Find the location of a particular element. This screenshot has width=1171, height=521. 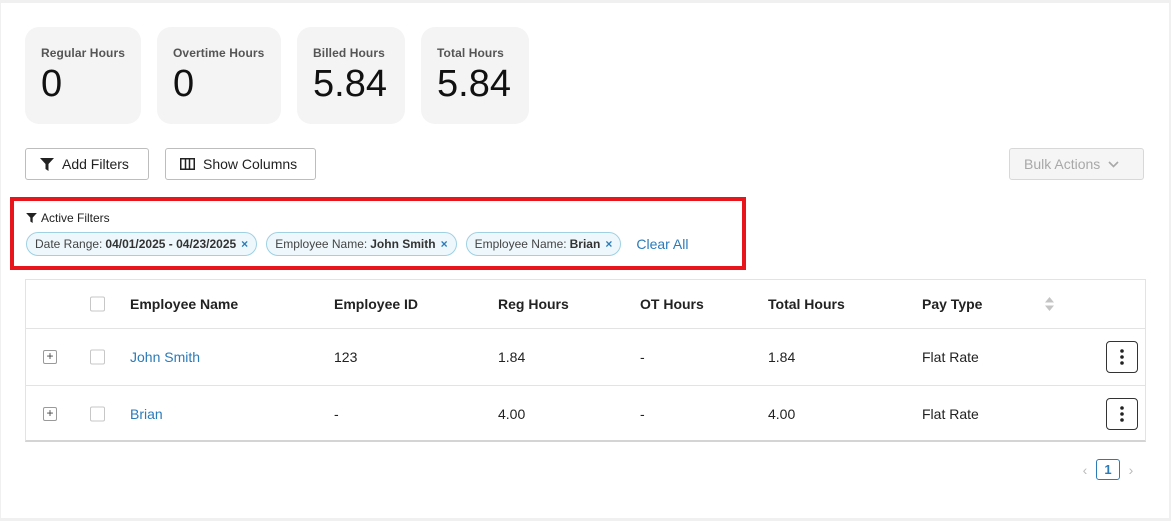

column-header-employee-name: Employee Name is located at coordinates (184, 304).